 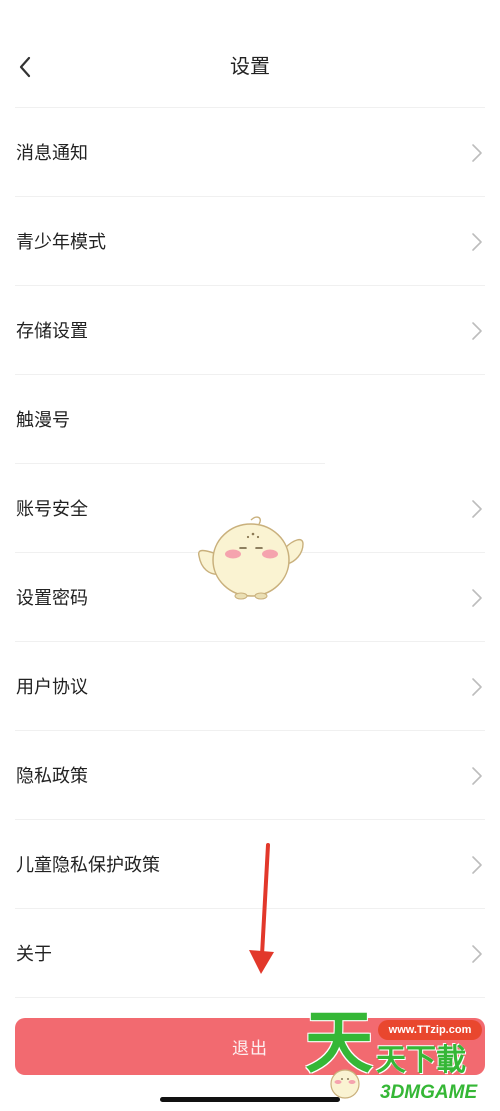 I want to click on watermark-site: www.TTzip.com, so click(x=430, y=1030).